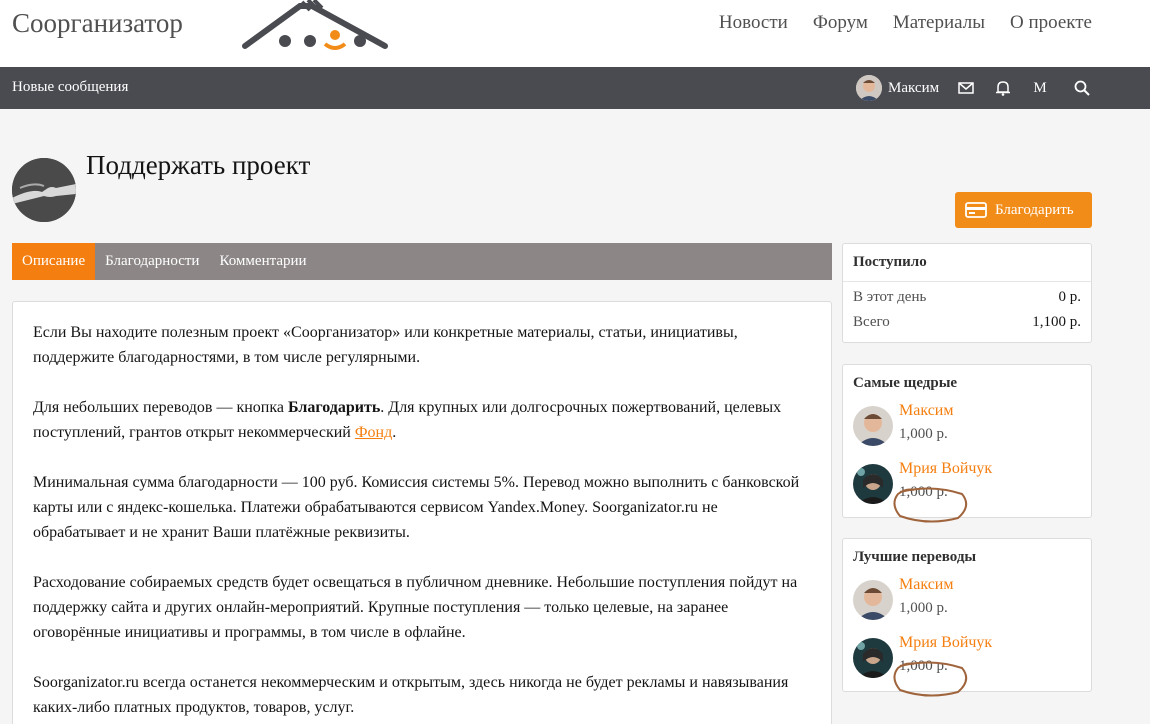 Image resolution: width=1150 pixels, height=724 pixels. I want to click on user-avatar, so click(869, 88).